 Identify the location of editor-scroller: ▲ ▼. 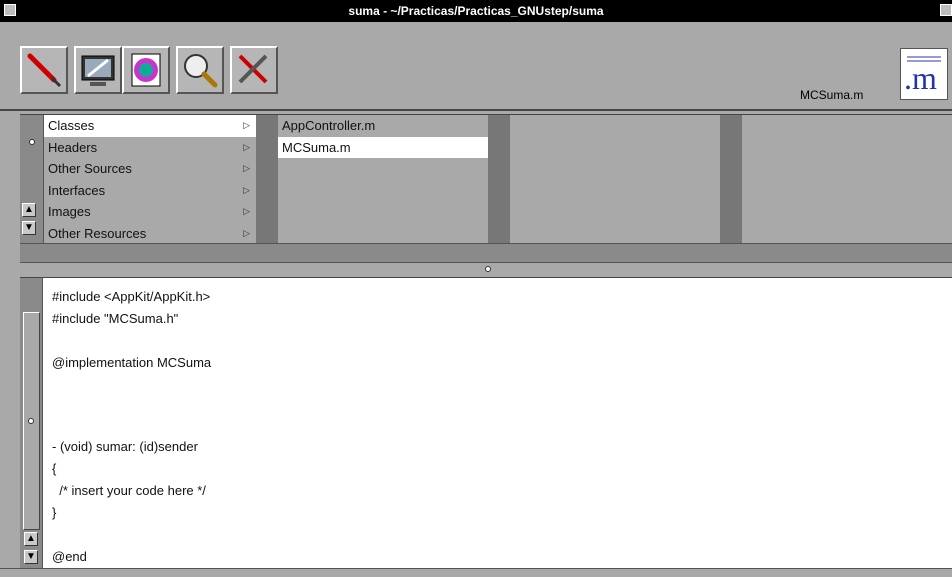
(31, 423).